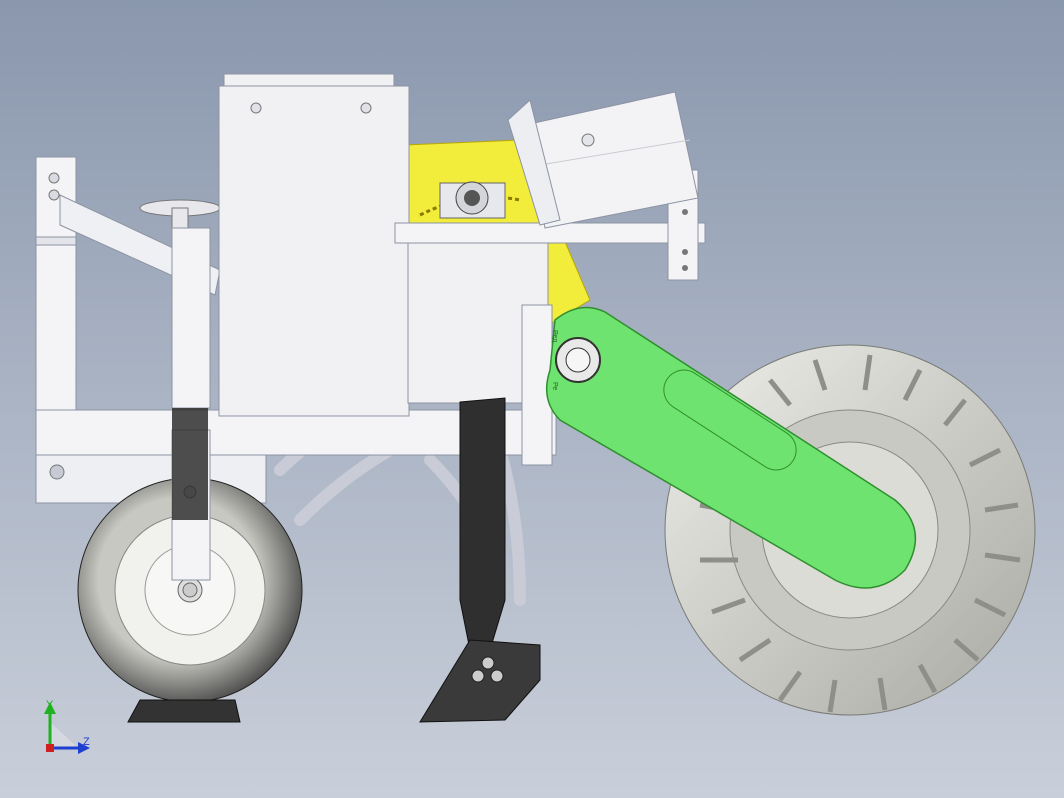 This screenshot has width=1064, height=798. Describe the element at coordinates (50, 705) in the screenshot. I see `y-axis-label: Y` at that location.